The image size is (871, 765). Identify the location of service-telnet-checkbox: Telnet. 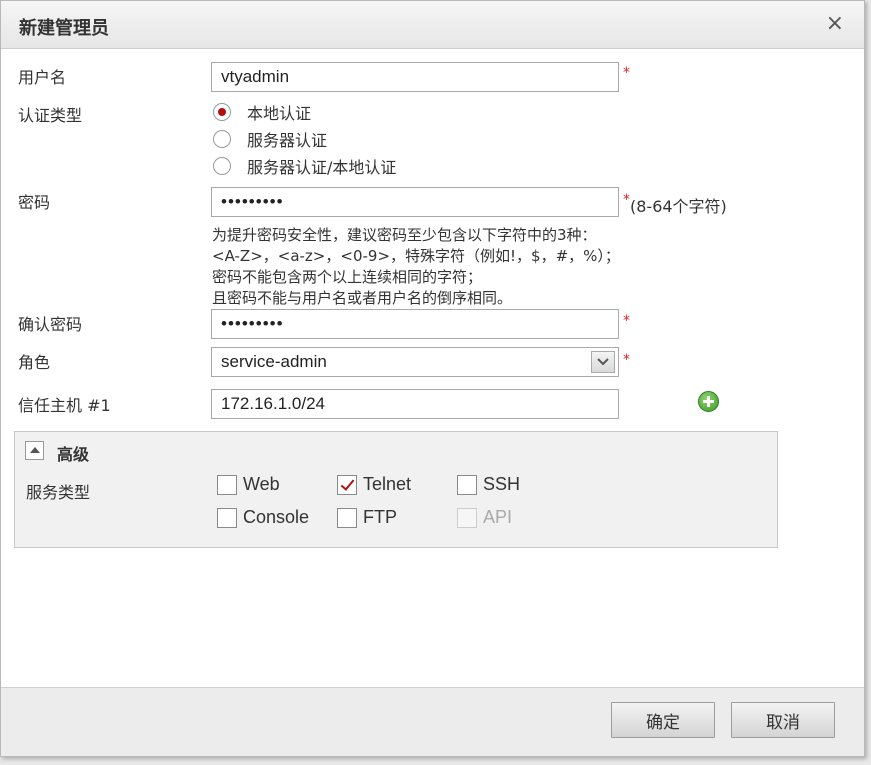
(374, 484).